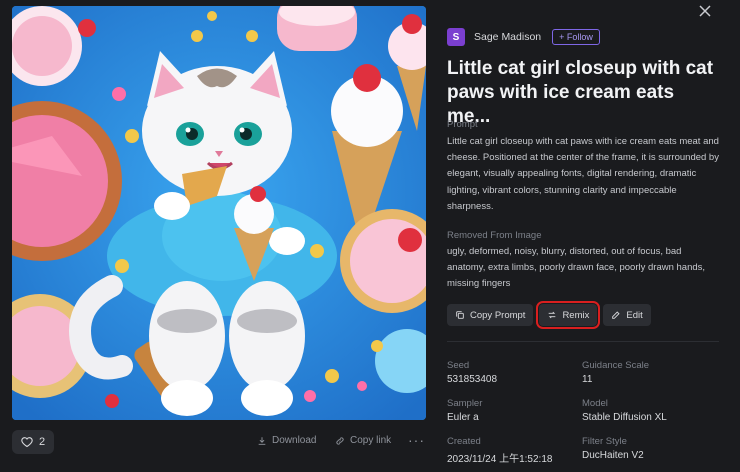 This screenshot has height=472, width=740. I want to click on copy-link-button: Copy link, so click(363, 440).